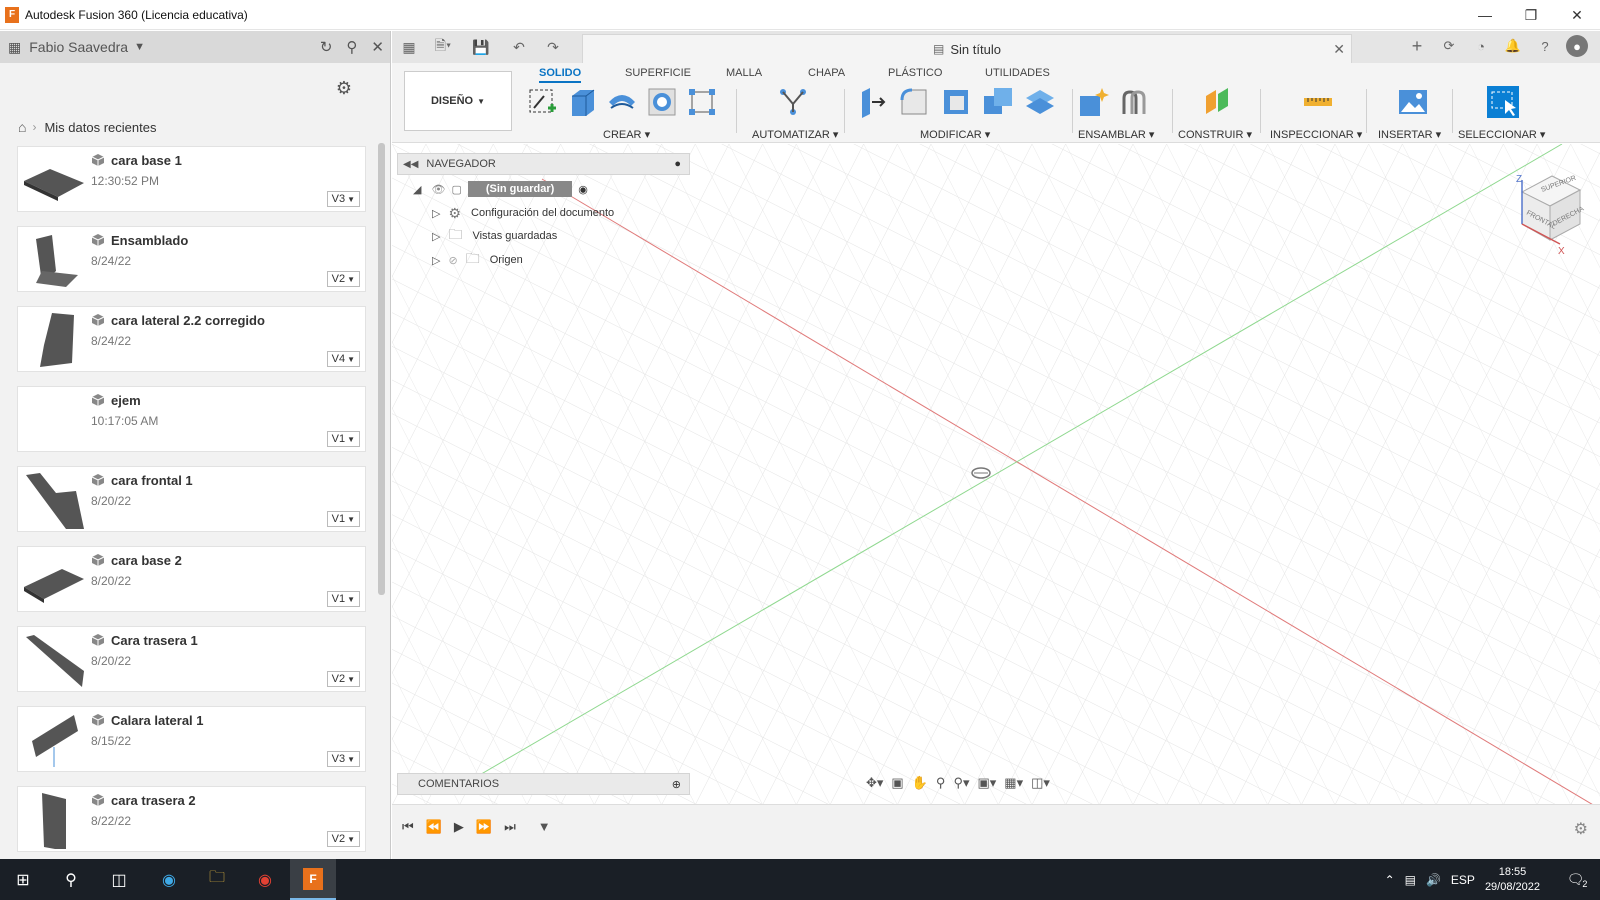 This screenshot has width=1600, height=900. I want to click on job-status-icon: ◔, so click(1481, 46).